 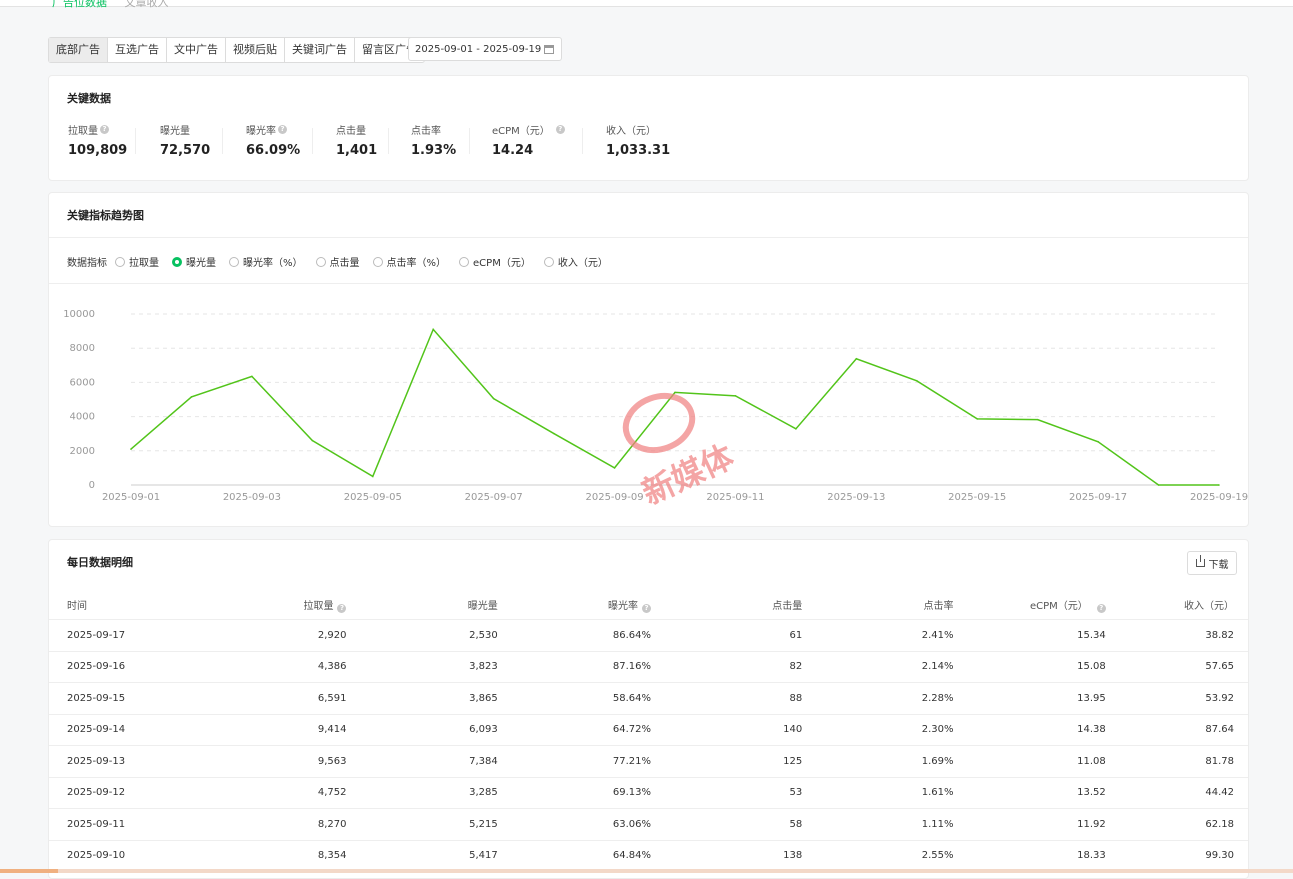 I want to click on tab-mutual-select-ad: 互选广告, so click(x=137, y=50).